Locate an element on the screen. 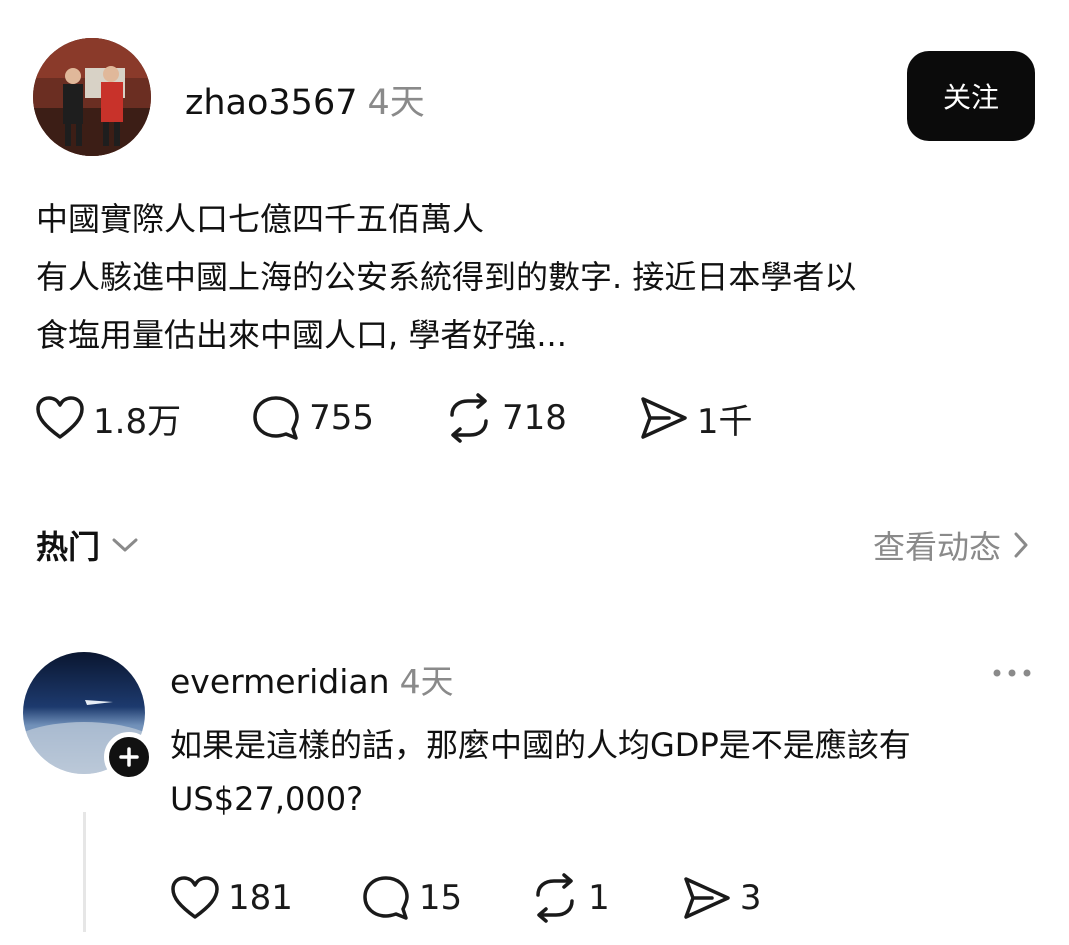 The height and width of the screenshot is (945, 1069). chevron-down-icon is located at coordinates (125, 545).